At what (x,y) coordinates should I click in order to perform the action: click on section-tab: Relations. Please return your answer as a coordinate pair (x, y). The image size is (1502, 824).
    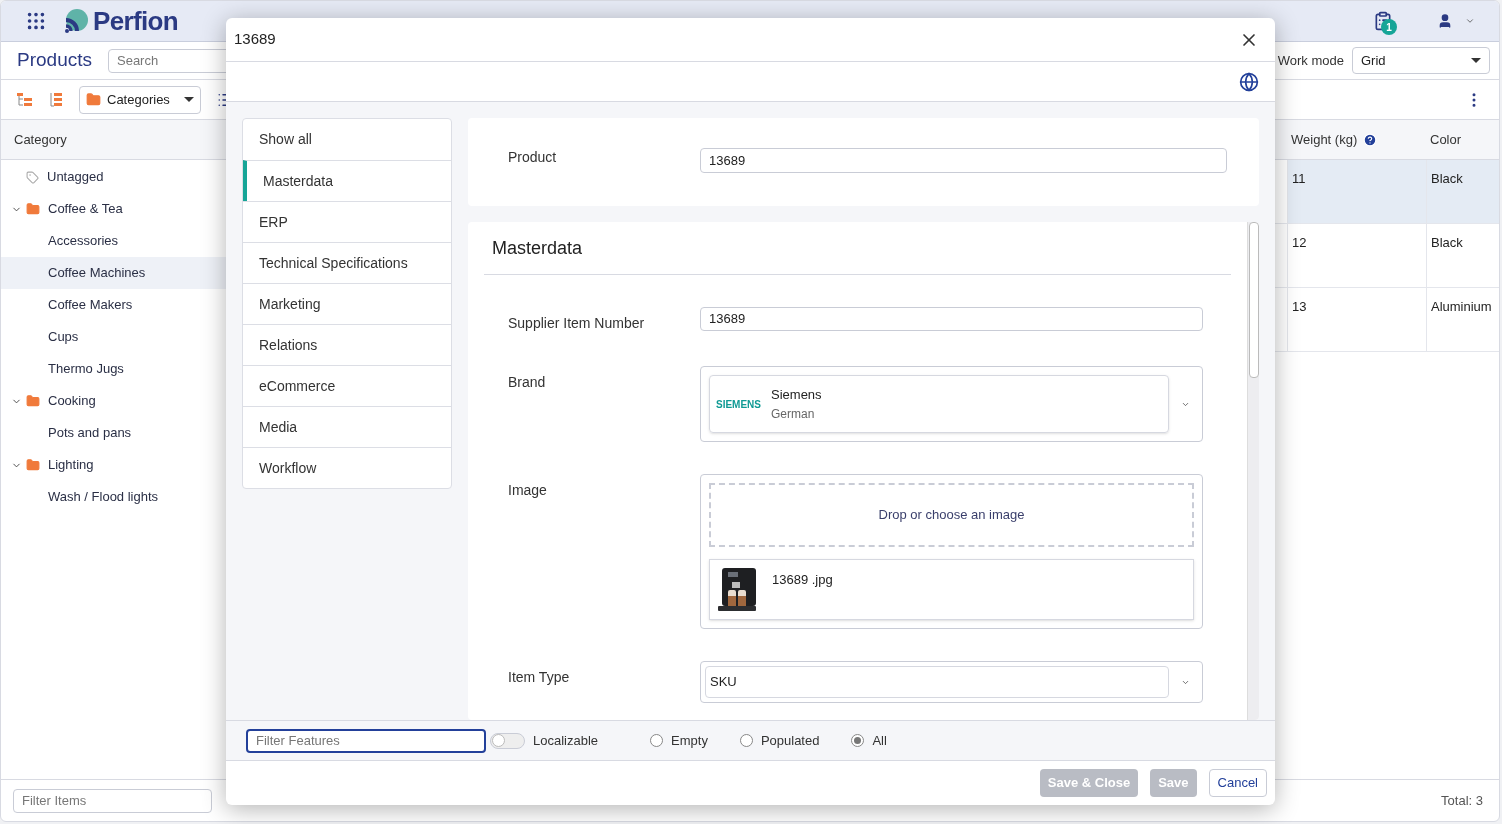
    Looking at the image, I should click on (347, 344).